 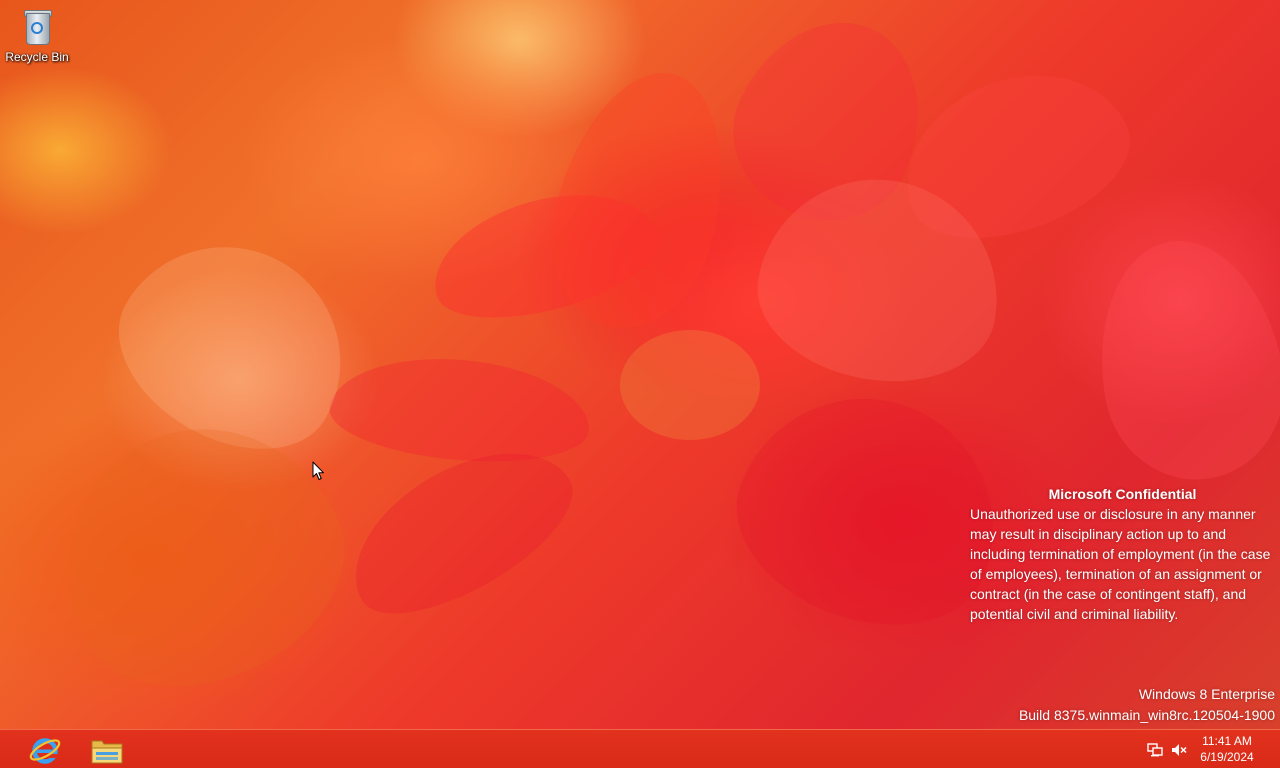 I want to click on clock-time: 11:41 AM, so click(x=1227, y=741).